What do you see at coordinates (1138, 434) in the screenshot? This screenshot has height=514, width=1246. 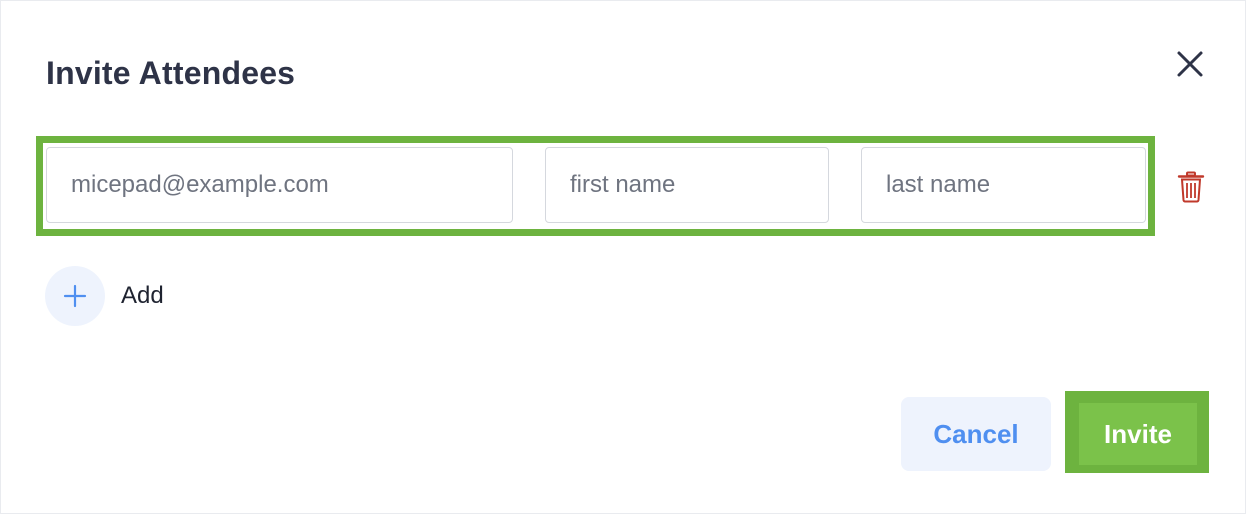 I see `invite-button: Invite` at bounding box center [1138, 434].